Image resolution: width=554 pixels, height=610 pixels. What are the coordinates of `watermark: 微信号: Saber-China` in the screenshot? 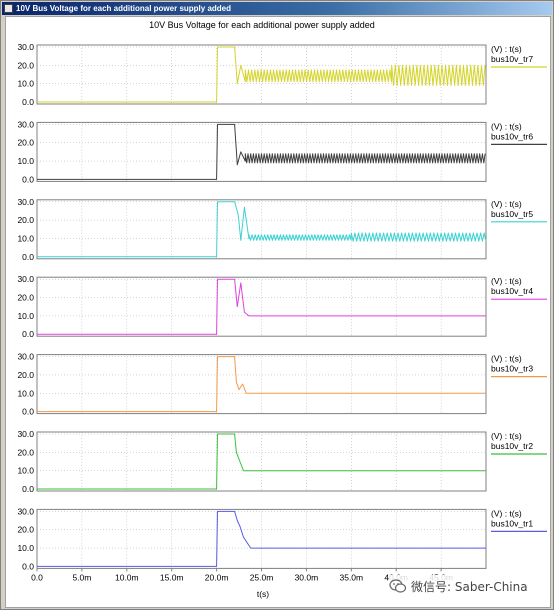 It's located at (458, 586).